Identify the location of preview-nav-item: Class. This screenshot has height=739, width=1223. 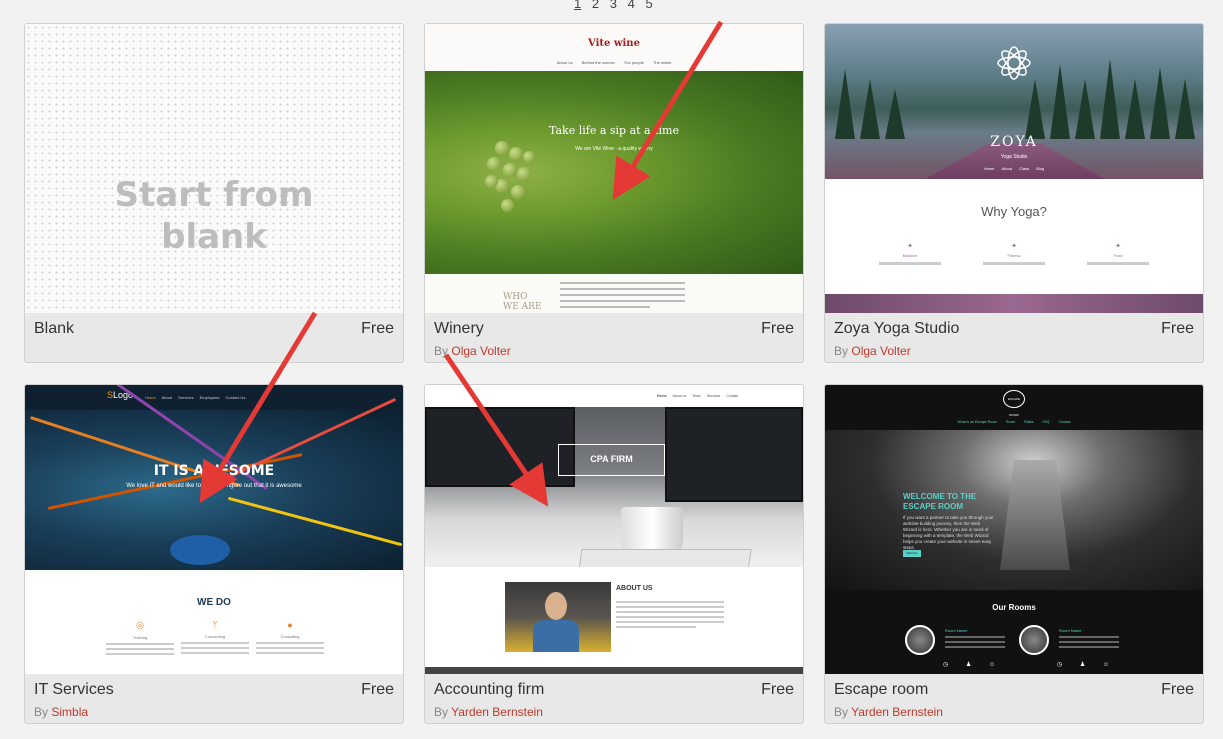
(1024, 168).